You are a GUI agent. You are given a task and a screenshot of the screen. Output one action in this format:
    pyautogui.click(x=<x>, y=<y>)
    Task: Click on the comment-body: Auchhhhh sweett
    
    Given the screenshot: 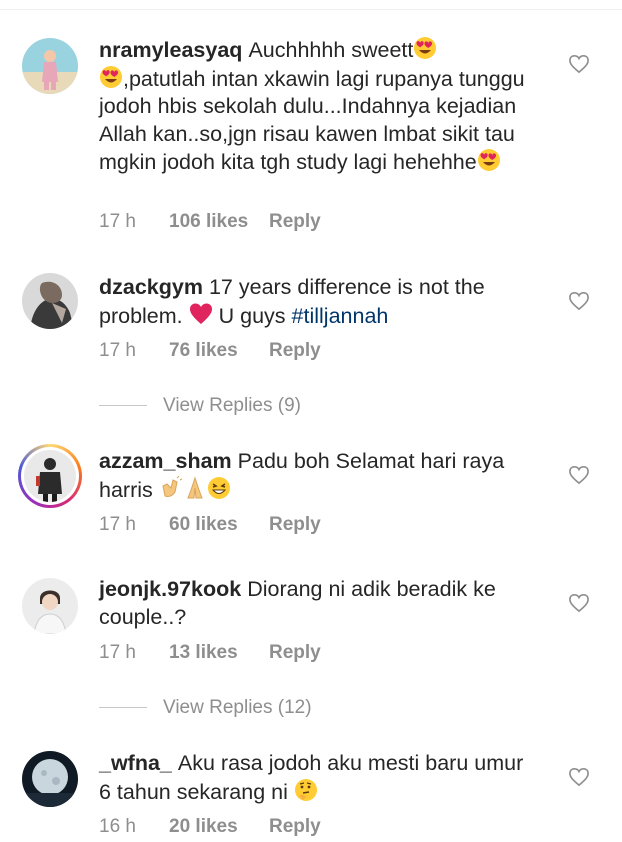 What is the action you would take?
    pyautogui.click(x=331, y=50)
    